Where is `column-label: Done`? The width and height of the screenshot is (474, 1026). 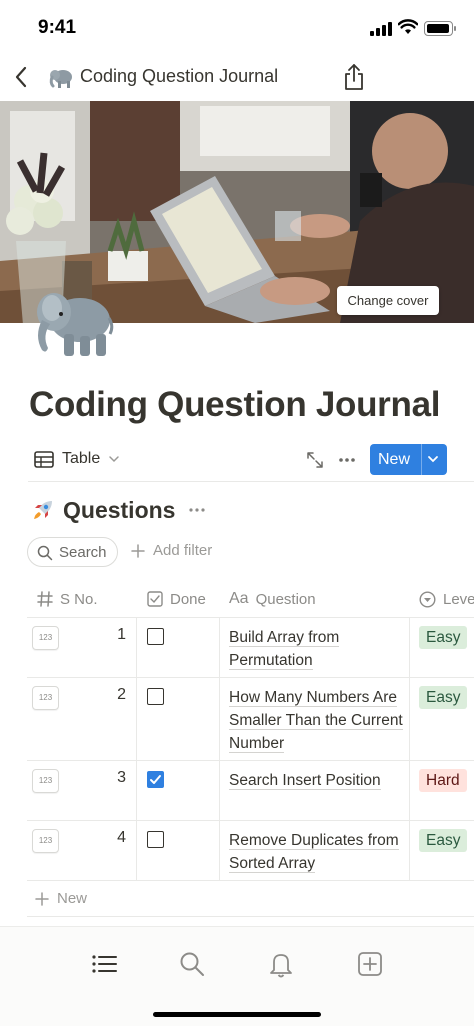 column-label: Done is located at coordinates (188, 599).